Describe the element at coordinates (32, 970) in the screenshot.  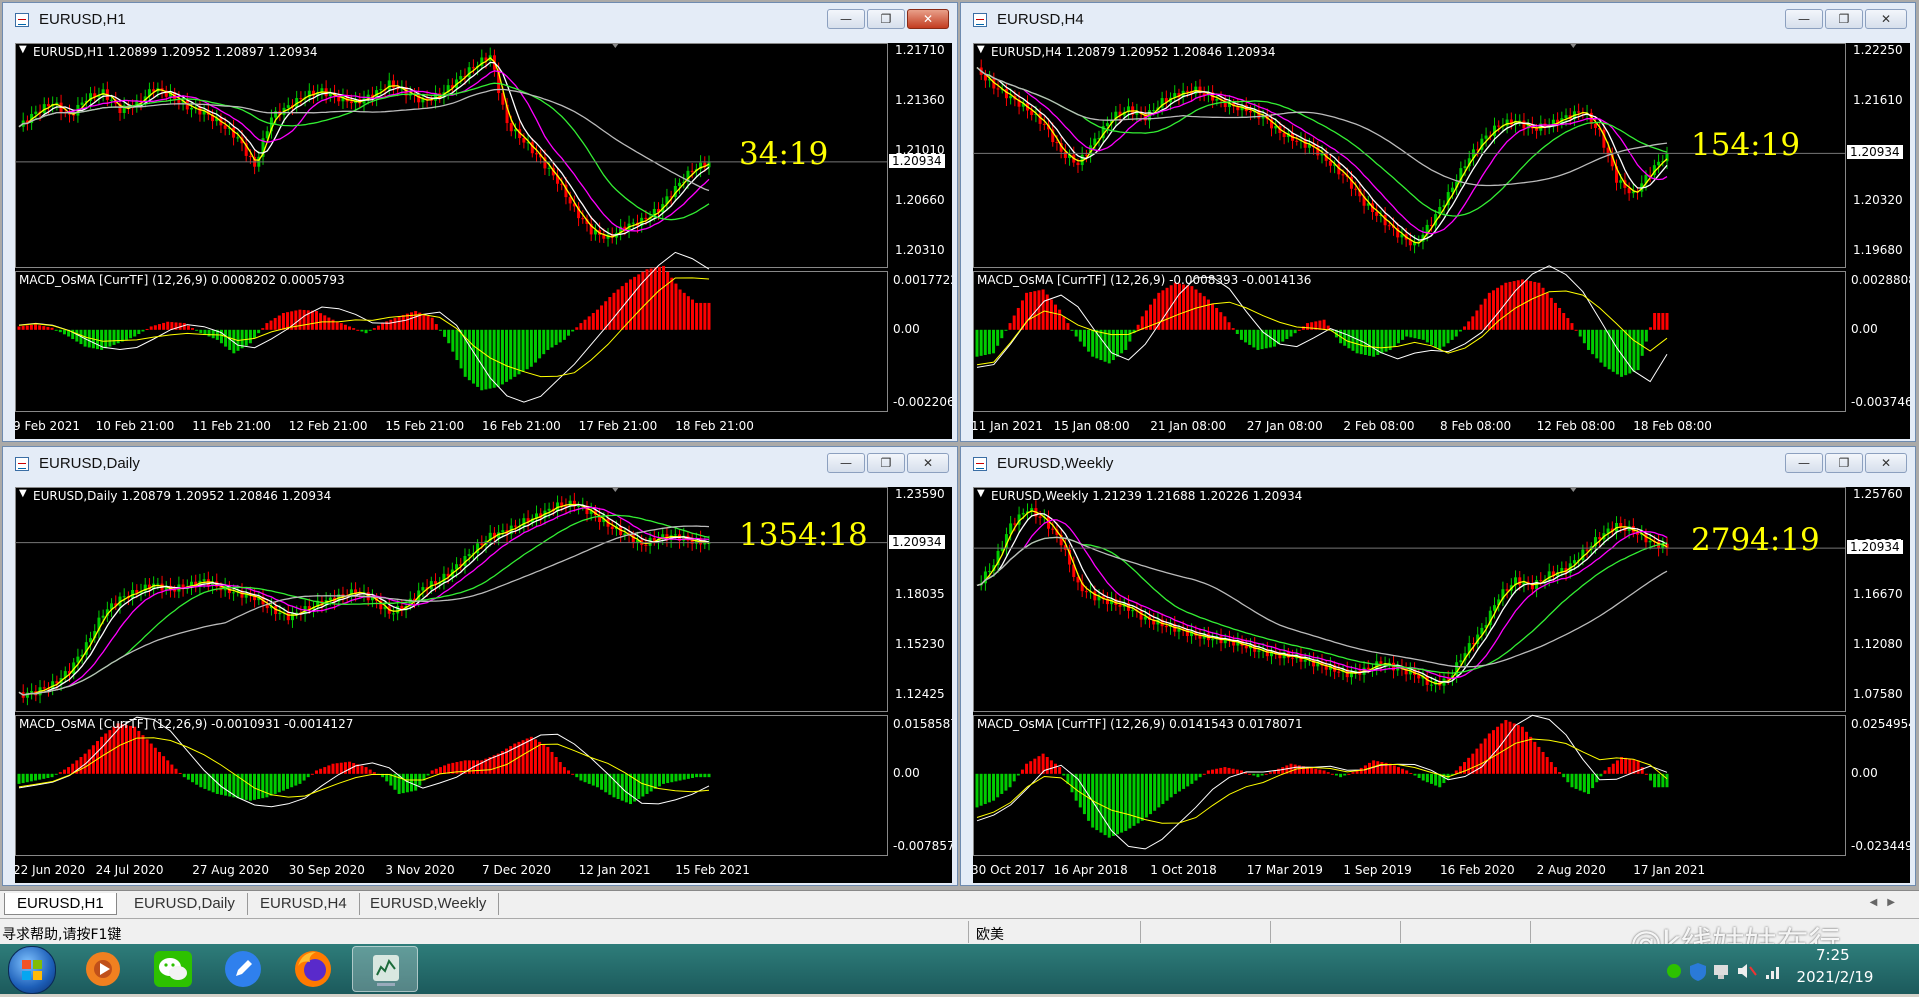
I see `start-button` at that location.